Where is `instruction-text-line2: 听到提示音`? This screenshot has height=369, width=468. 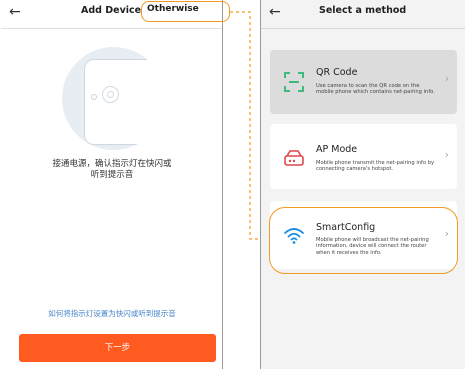
instruction-text-line2: 听到提示音 is located at coordinates (112, 175).